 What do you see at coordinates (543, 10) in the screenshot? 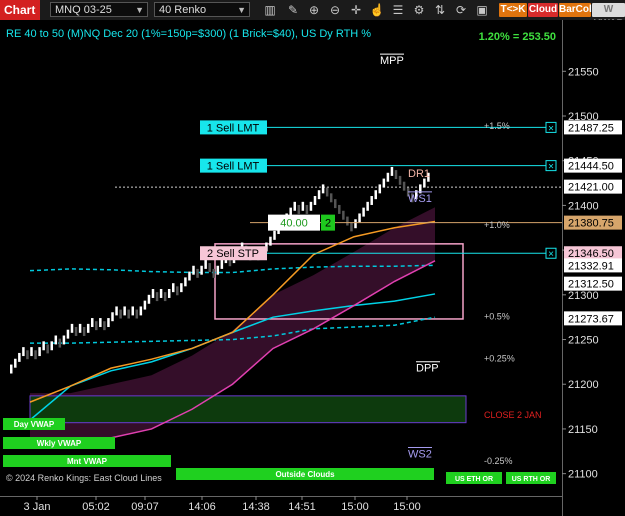
I see `cloud-button: Cloud` at bounding box center [543, 10].